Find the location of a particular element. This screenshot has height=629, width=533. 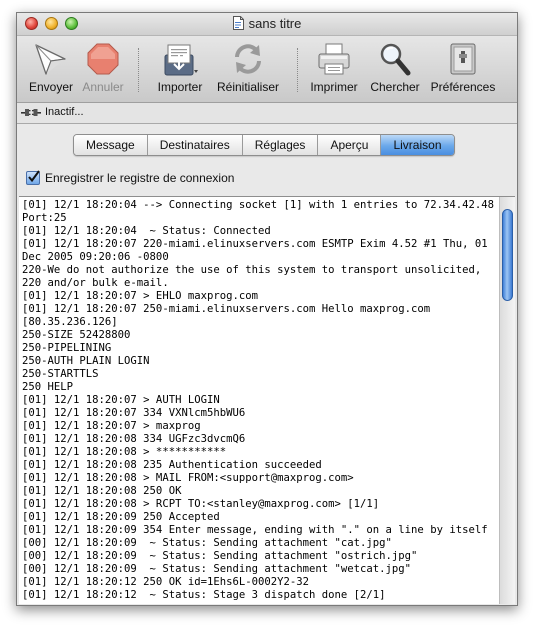

preferences-button: Préférences is located at coordinates (463, 67).